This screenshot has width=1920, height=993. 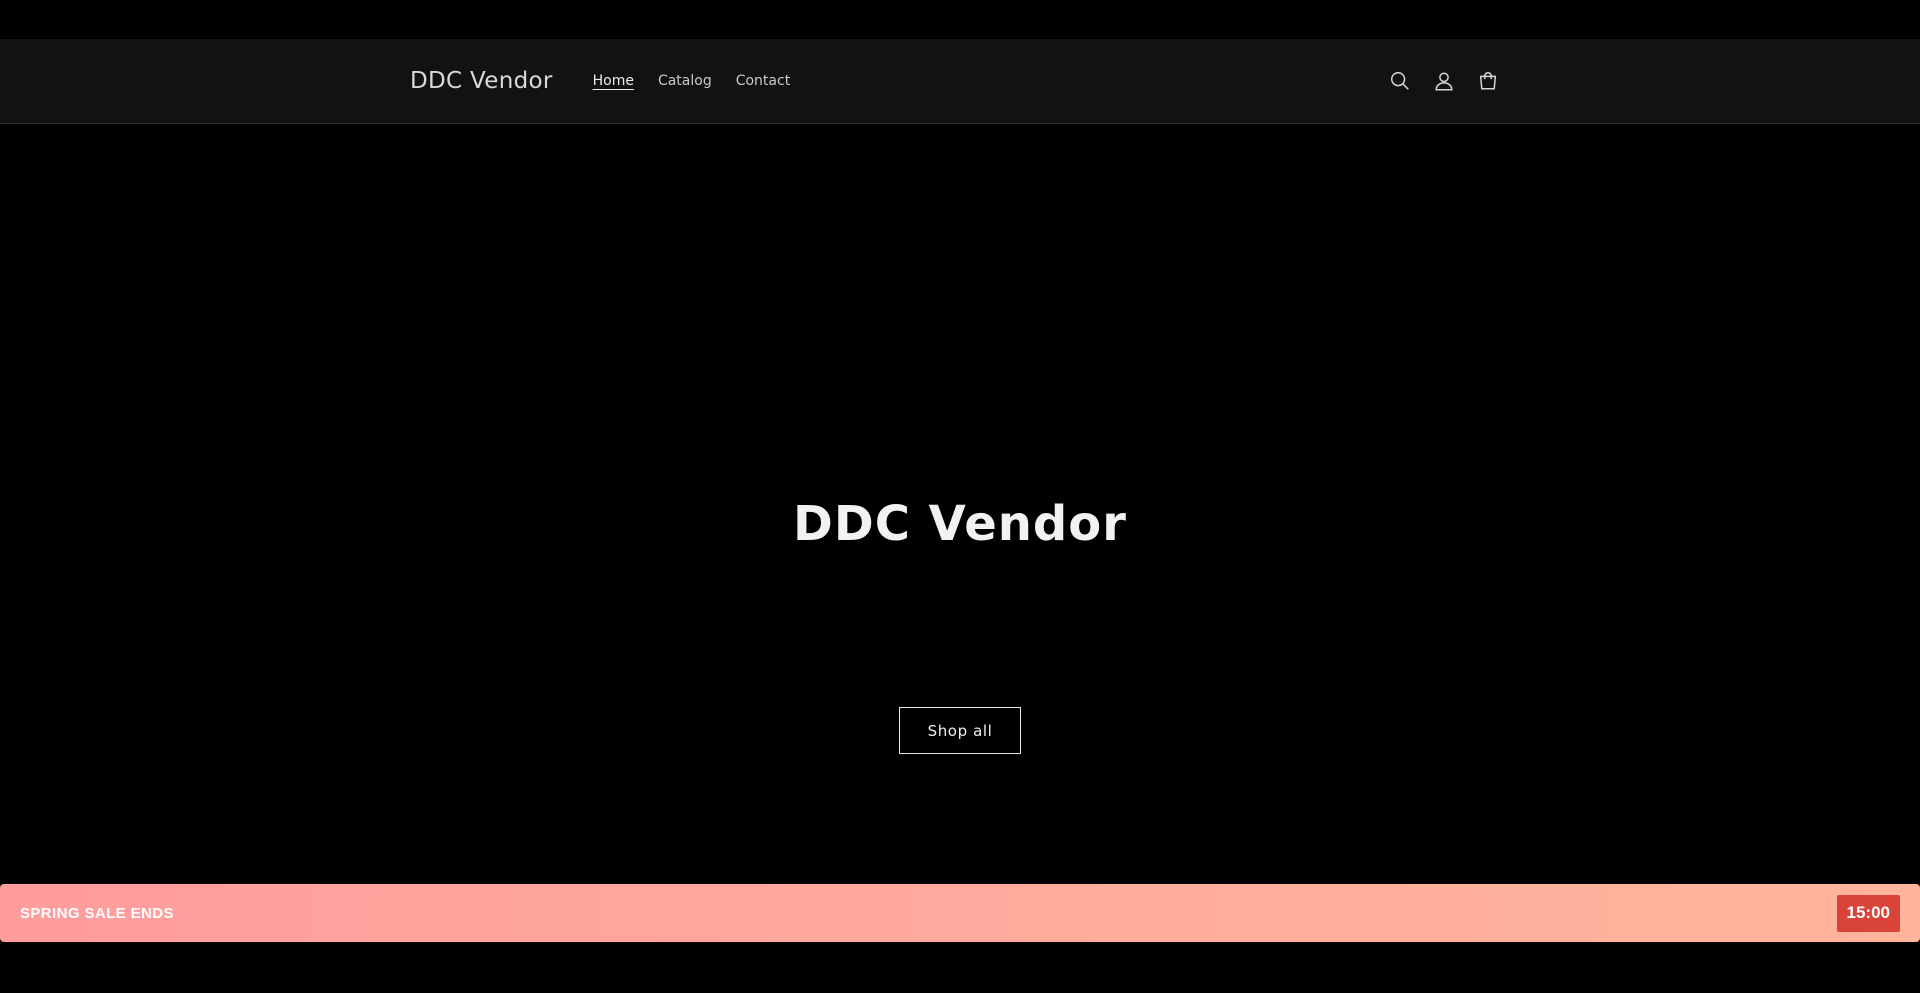 I want to click on hero-title: DDC Vendor, so click(x=960, y=524).